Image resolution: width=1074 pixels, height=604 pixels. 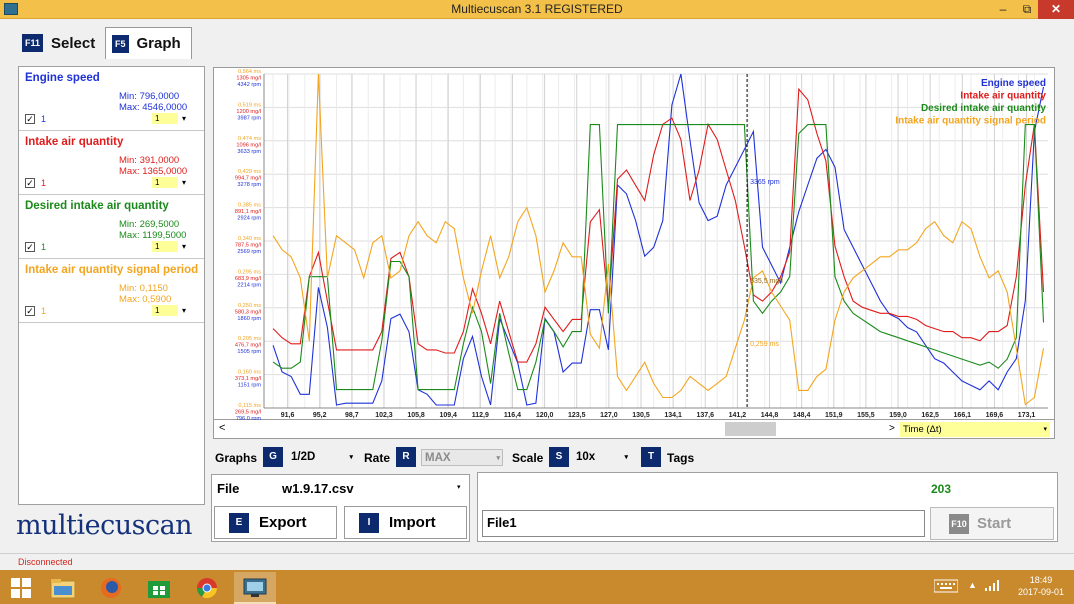 What do you see at coordinates (993, 586) in the screenshot?
I see `network-icon` at bounding box center [993, 586].